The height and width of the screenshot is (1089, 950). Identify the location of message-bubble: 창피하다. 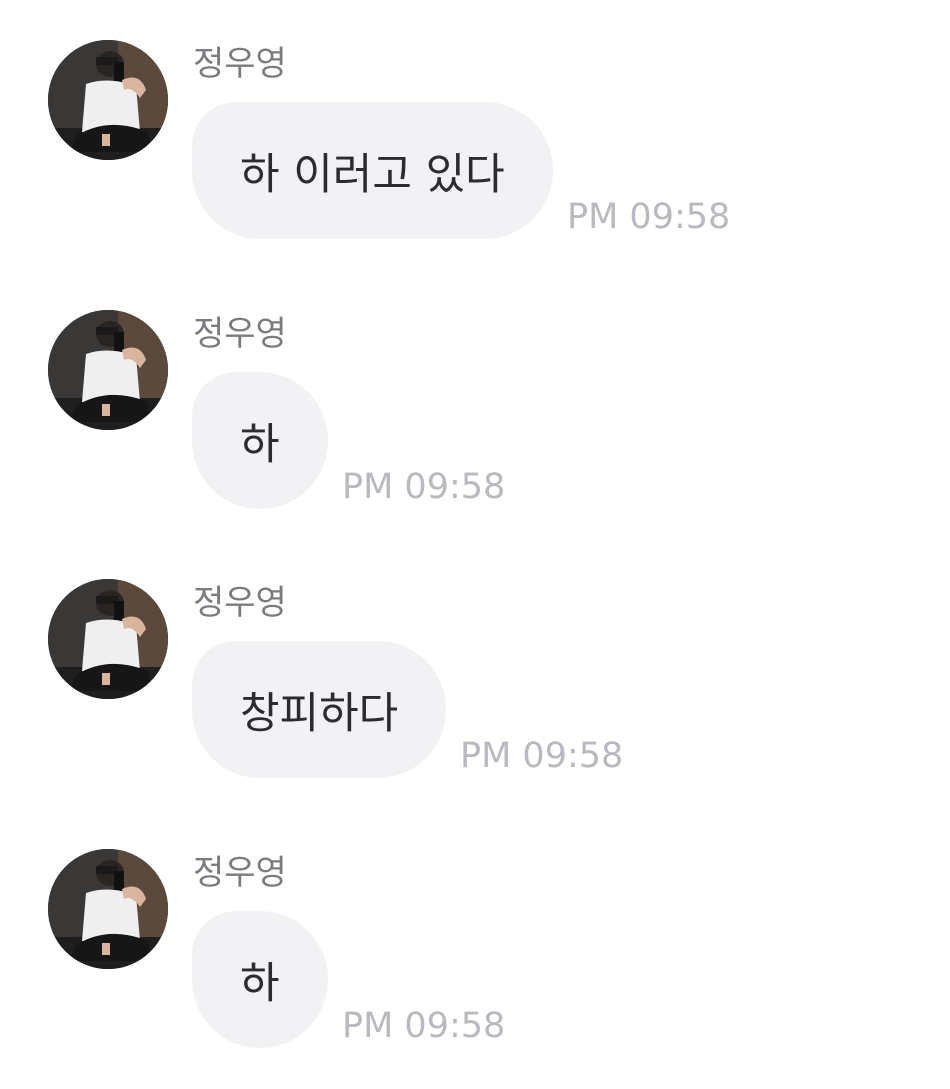
(319, 709).